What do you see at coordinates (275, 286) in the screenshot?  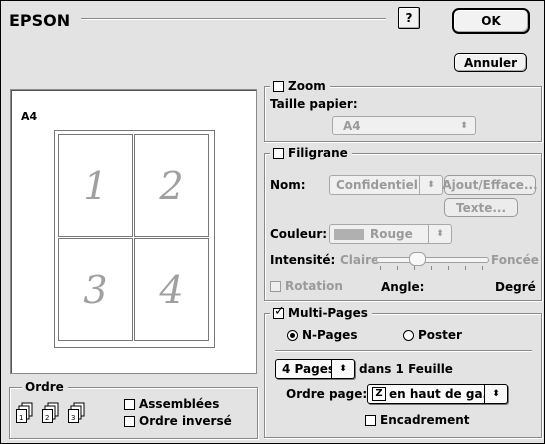 I see `rotation-box` at bounding box center [275, 286].